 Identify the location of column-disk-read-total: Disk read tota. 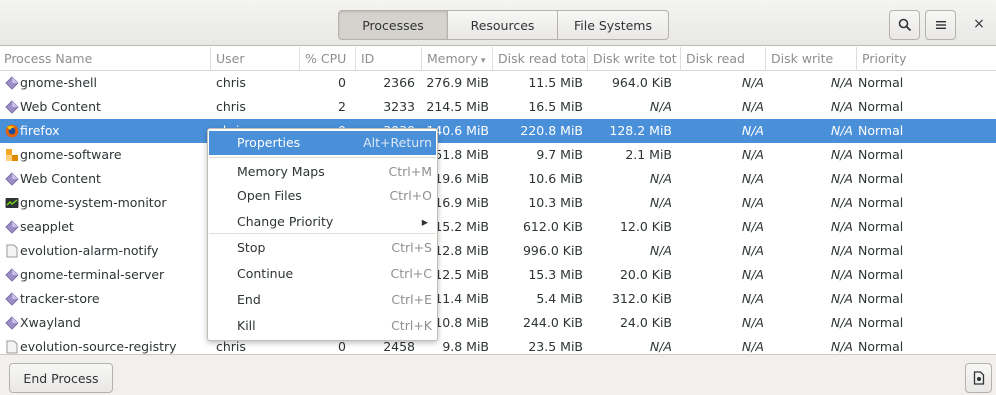
(539, 59).